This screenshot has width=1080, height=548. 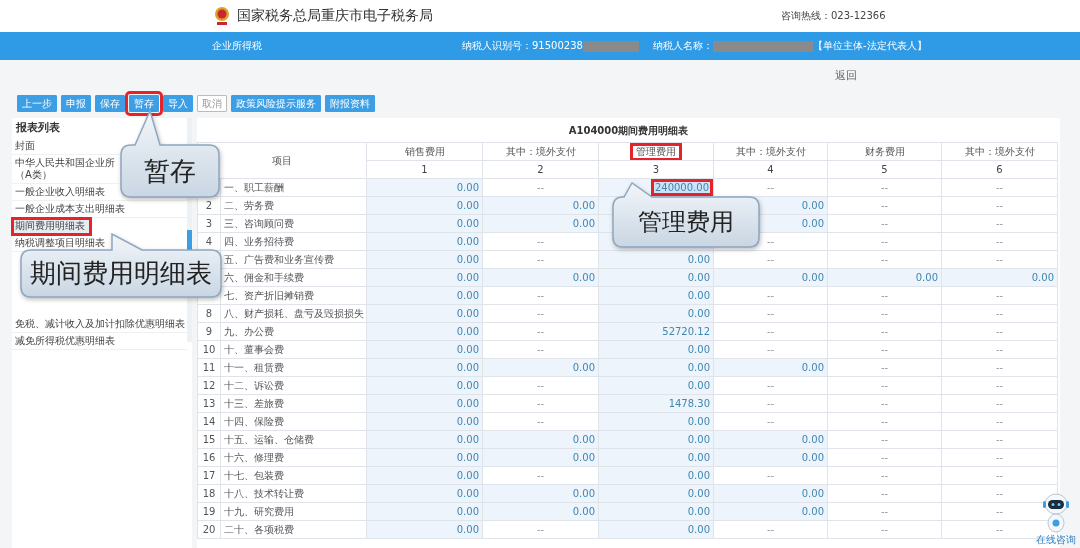 What do you see at coordinates (99, 341) in the screenshot?
I see `sidebar-item: 减免所得税优惠明细表` at bounding box center [99, 341].